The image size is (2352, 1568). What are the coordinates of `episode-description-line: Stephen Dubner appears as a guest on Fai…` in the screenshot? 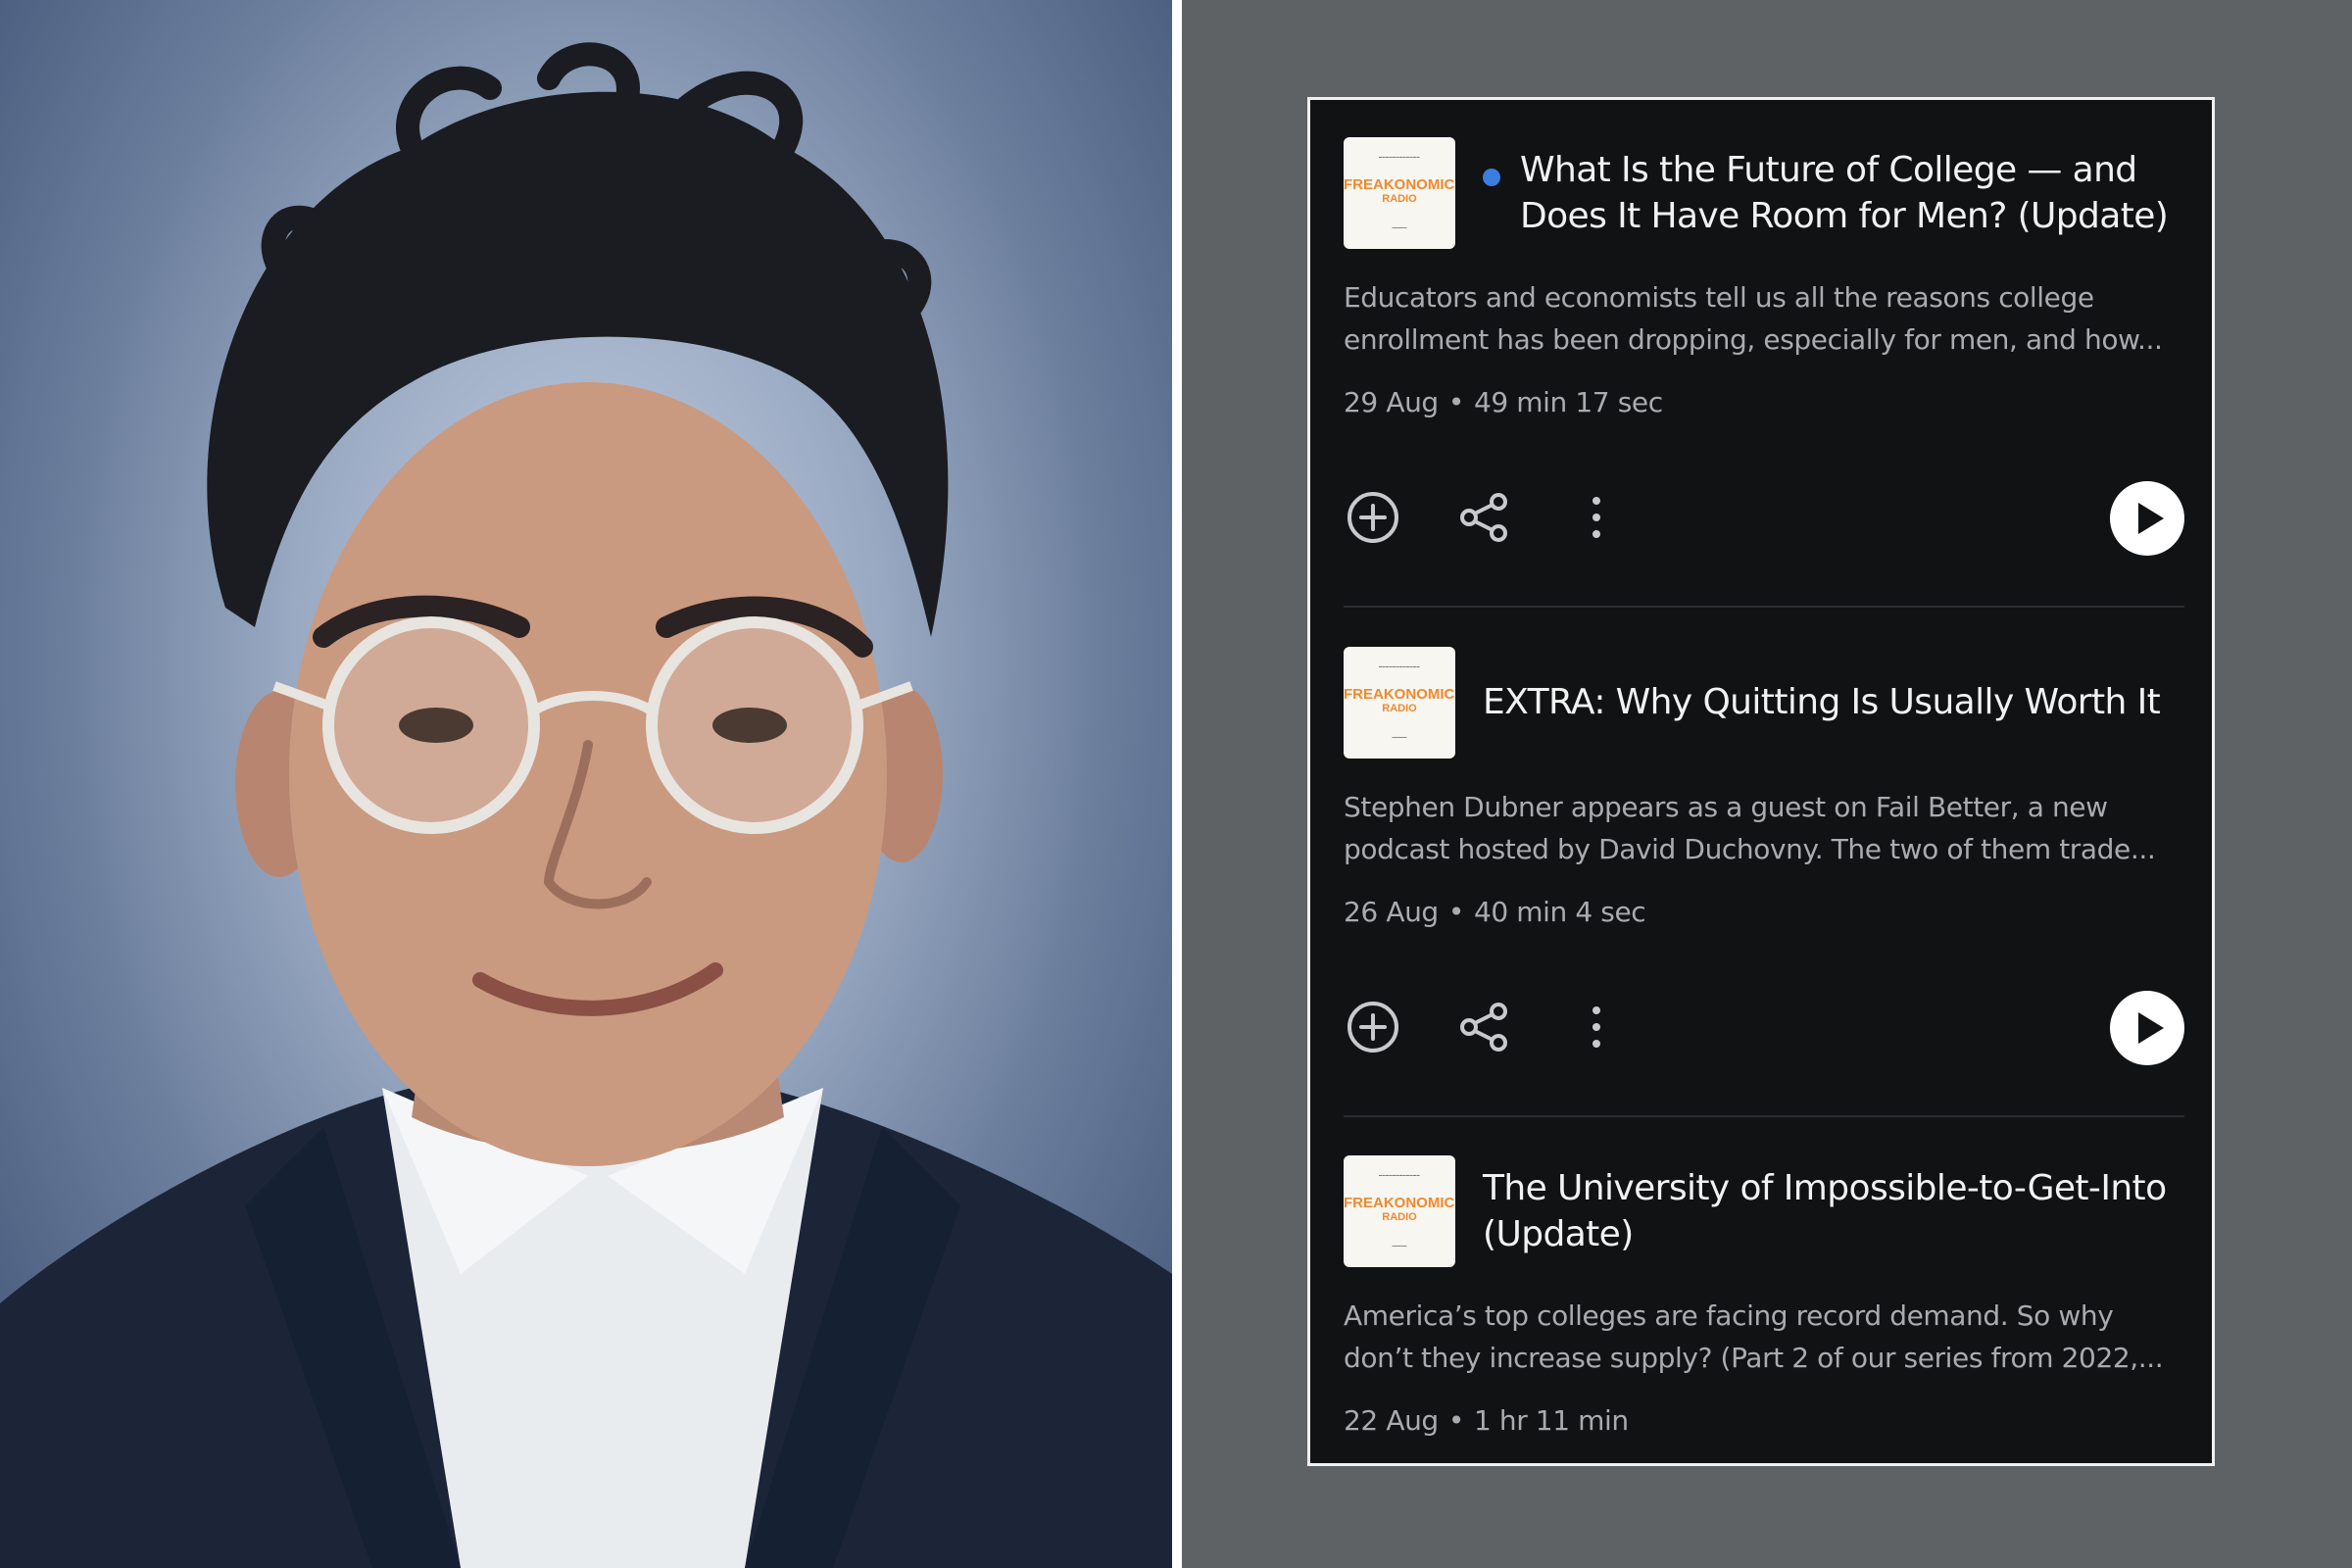 It's located at (1726, 807).